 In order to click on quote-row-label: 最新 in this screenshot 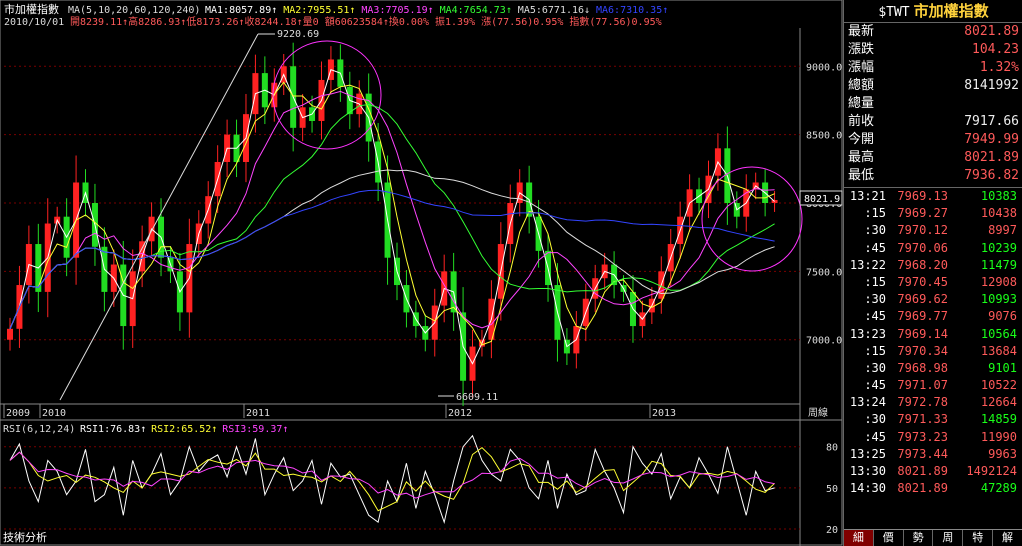, I will do `click(861, 31)`.